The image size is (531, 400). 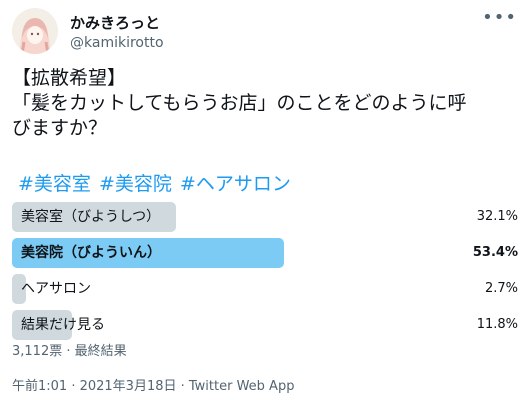 What do you see at coordinates (115, 22) in the screenshot?
I see `author-name: かみきろっと` at bounding box center [115, 22].